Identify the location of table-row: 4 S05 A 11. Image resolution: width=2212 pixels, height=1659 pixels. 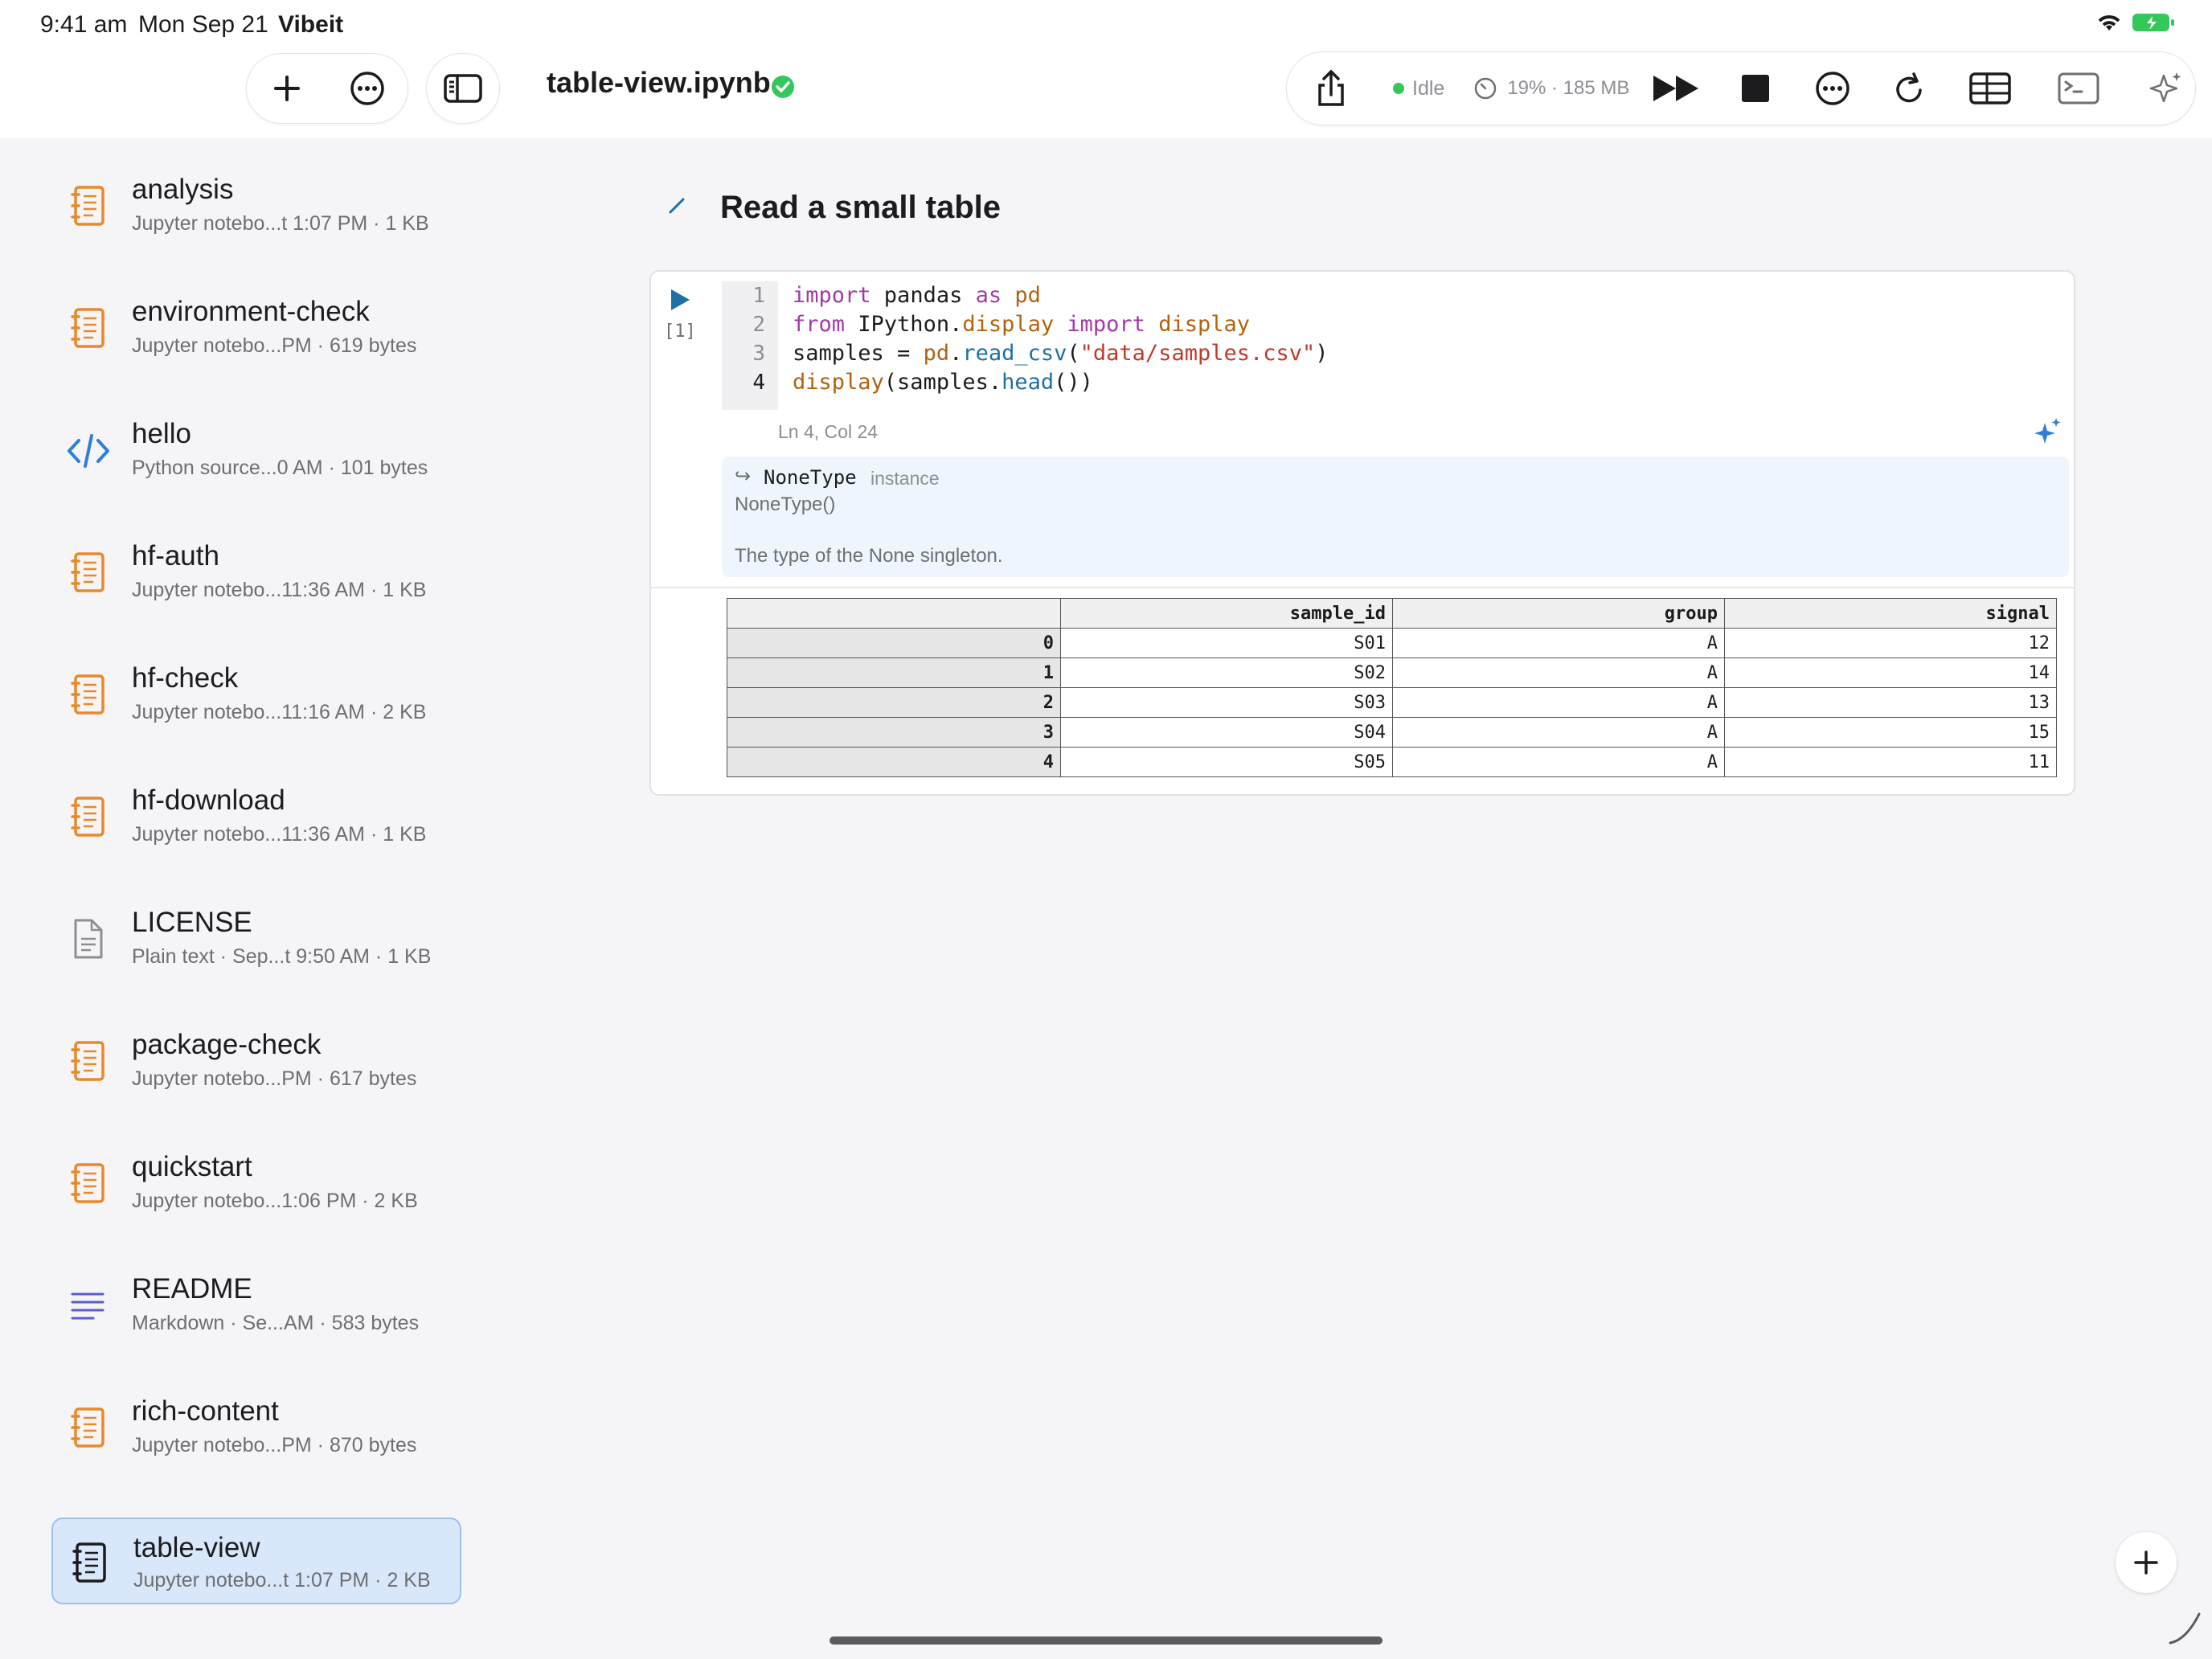
(1392, 762).